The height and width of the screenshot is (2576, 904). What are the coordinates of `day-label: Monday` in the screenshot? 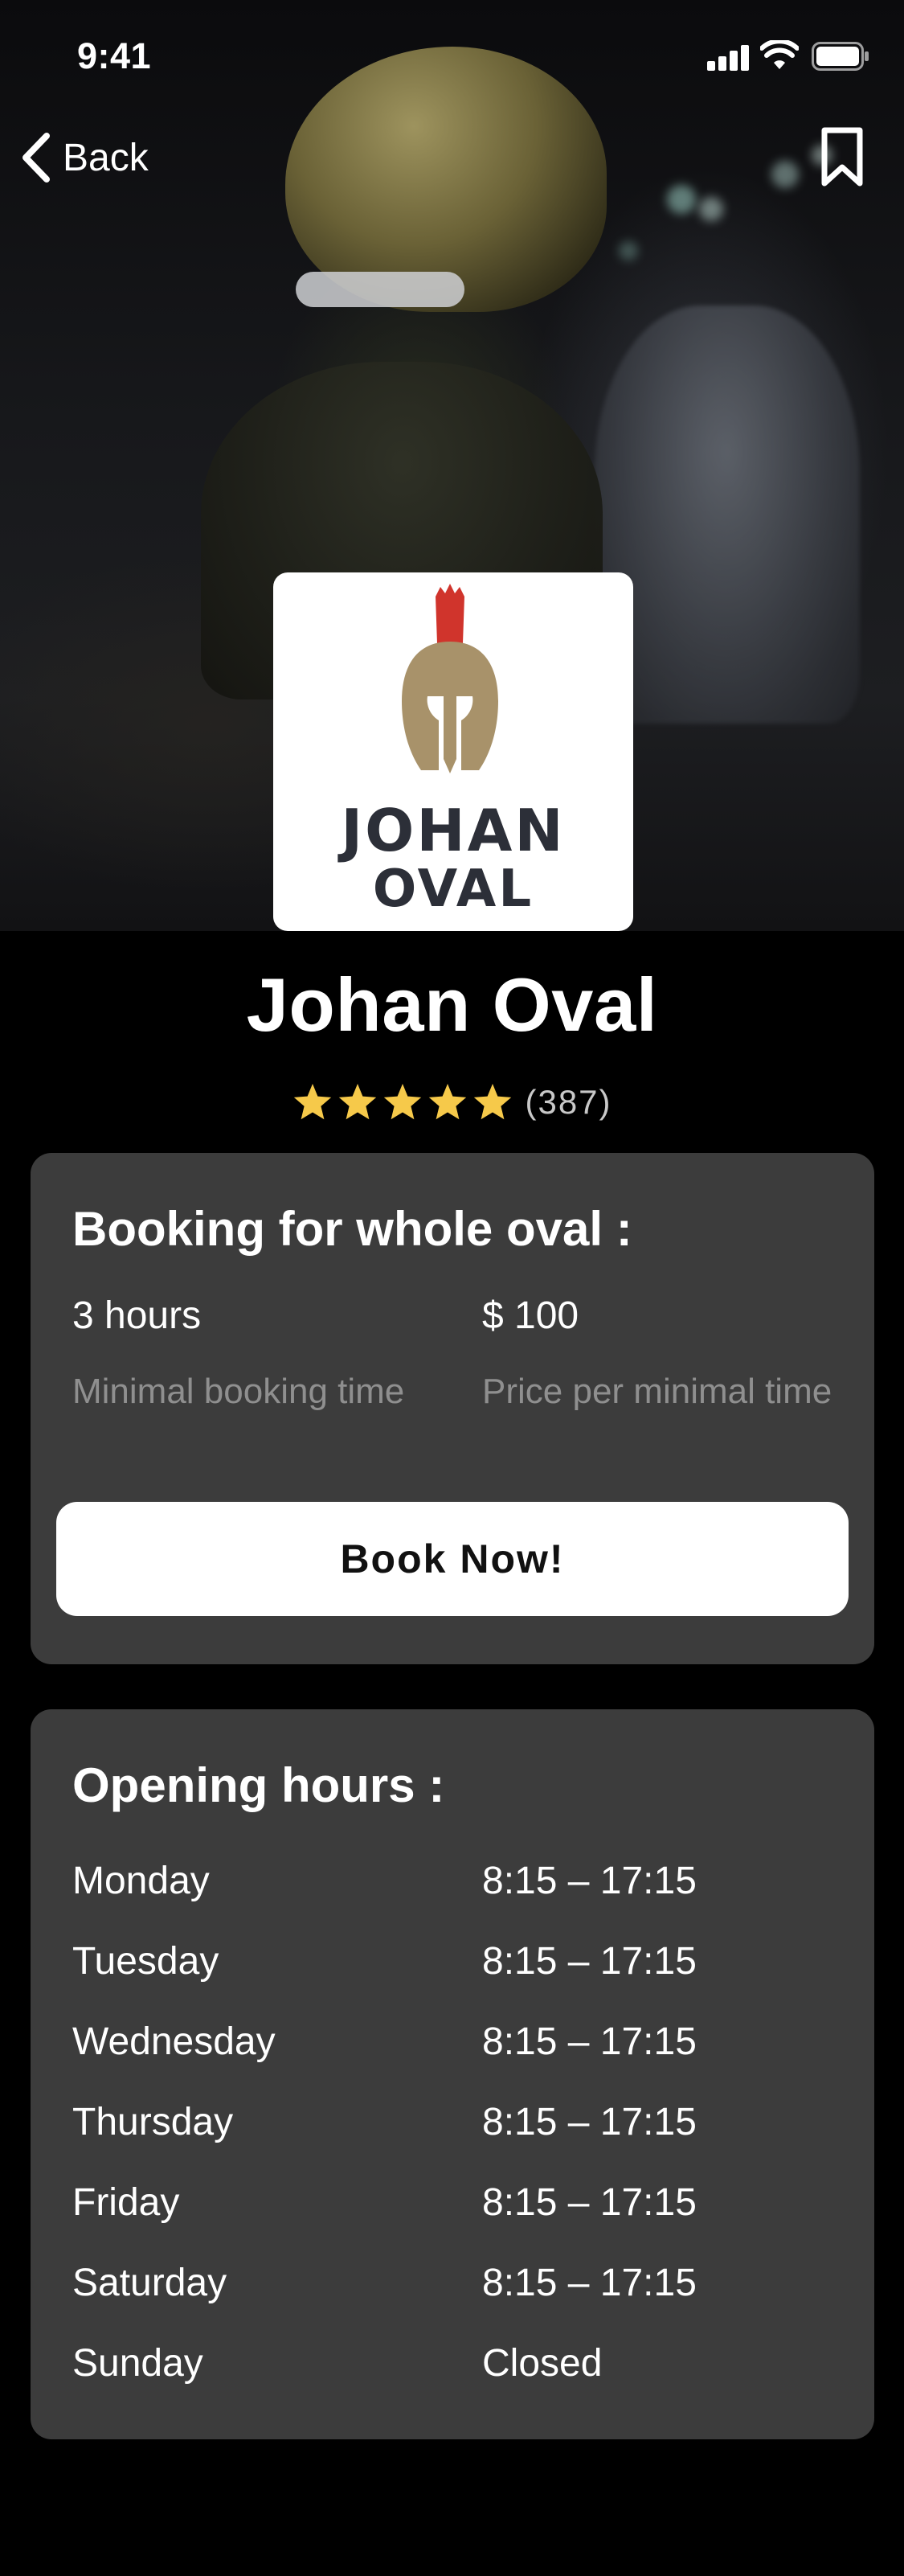 It's located at (141, 1881).